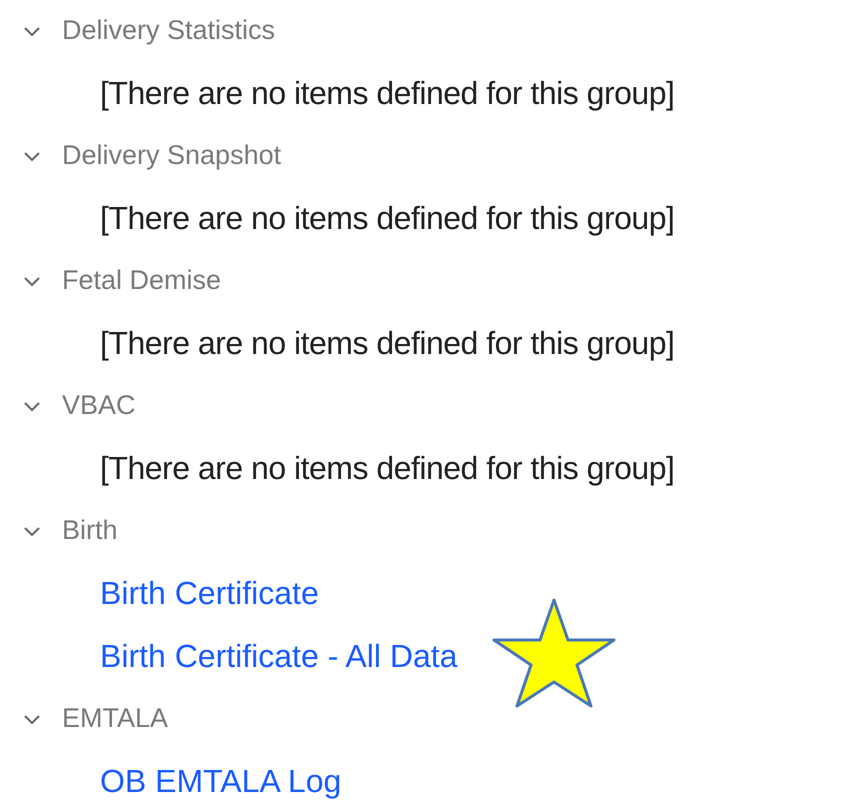 The image size is (857, 807). Describe the element at coordinates (209, 593) in the screenshot. I see `report-link: Birth Certificate` at that location.